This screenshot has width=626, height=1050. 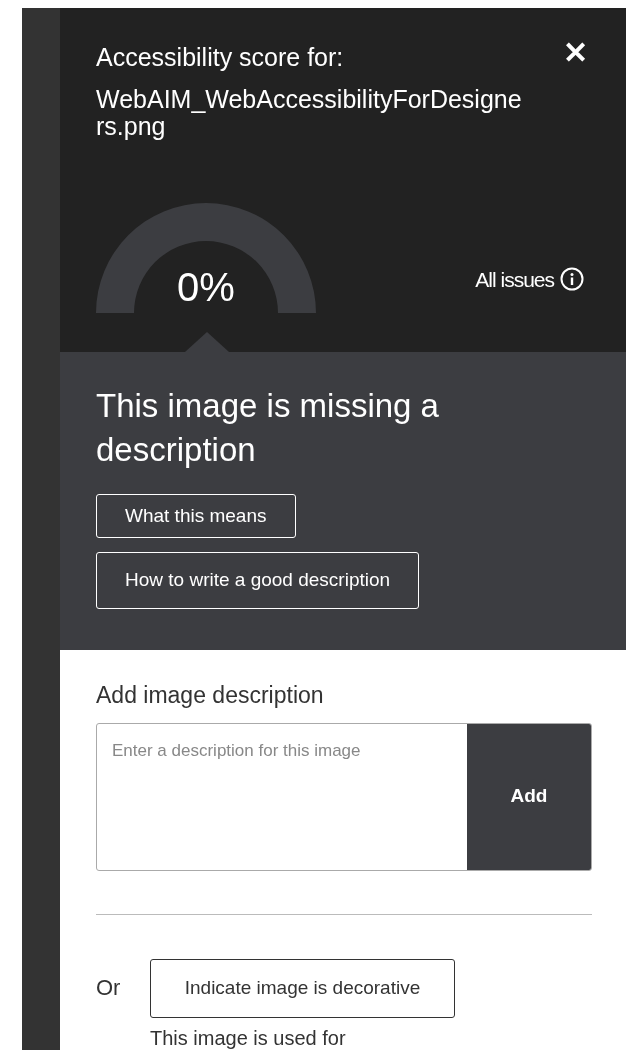 What do you see at coordinates (220, 57) in the screenshot?
I see `panel-title: Accessibility score for:` at bounding box center [220, 57].